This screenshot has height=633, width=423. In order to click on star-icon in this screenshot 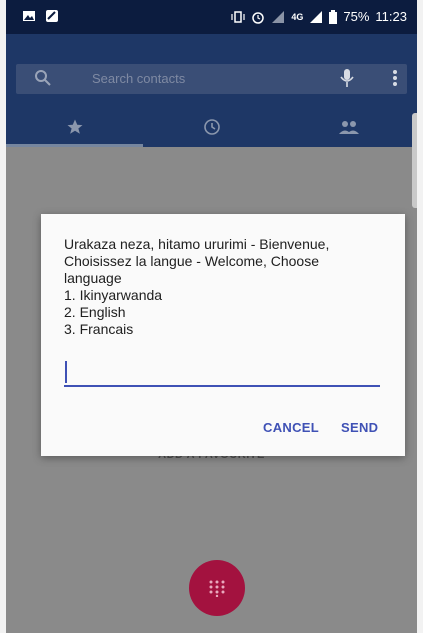, I will do `click(74, 126)`.